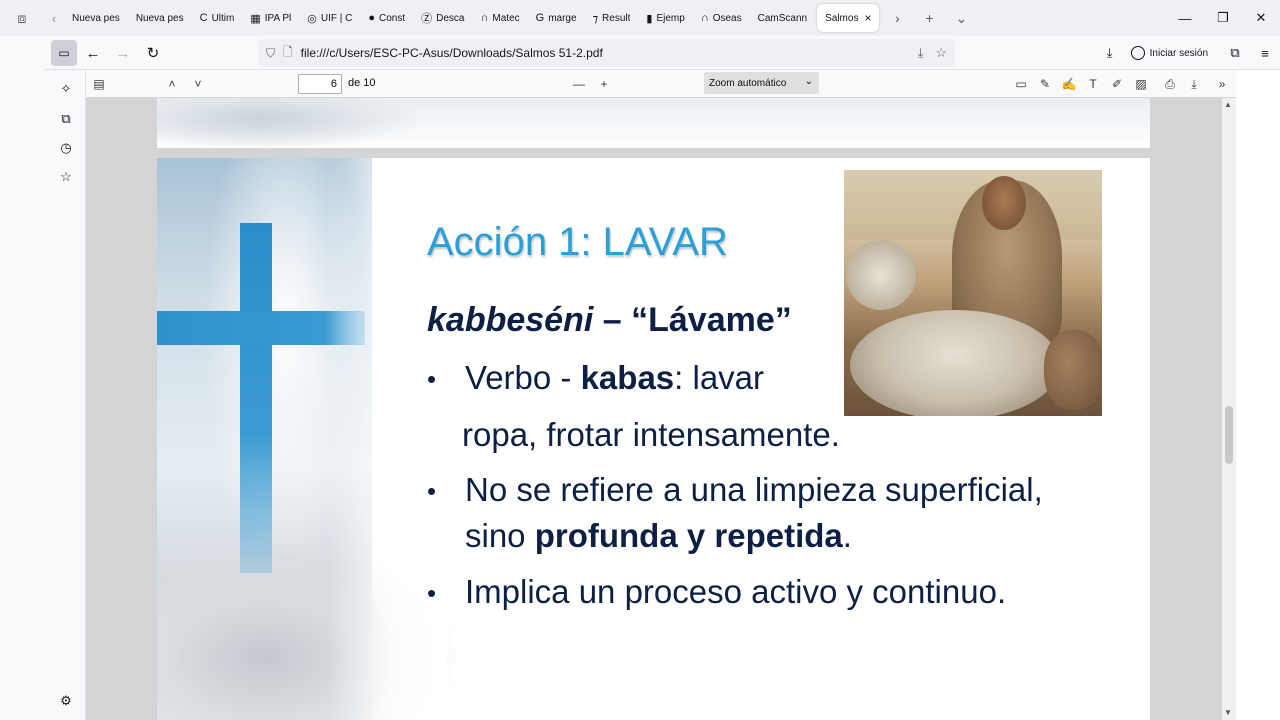 The image size is (1280, 720). I want to click on tab-scroll-left-icon: ‹, so click(54, 18).